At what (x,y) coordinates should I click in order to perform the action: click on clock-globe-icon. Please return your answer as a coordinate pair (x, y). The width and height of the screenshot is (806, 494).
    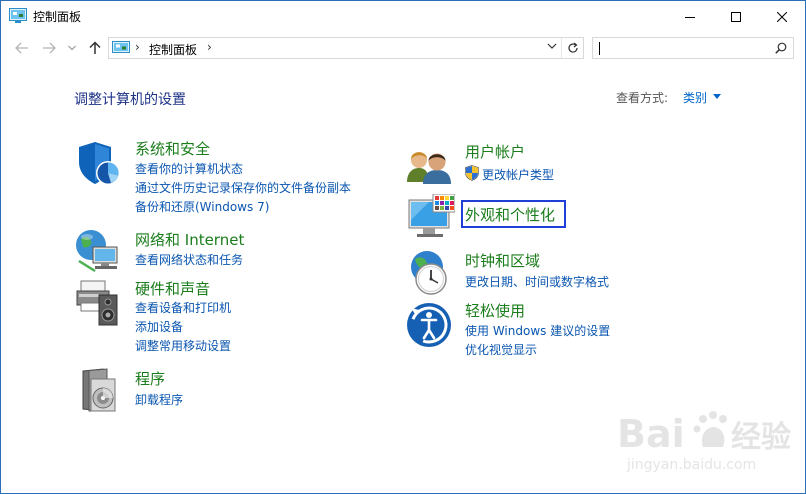
    Looking at the image, I should click on (429, 273).